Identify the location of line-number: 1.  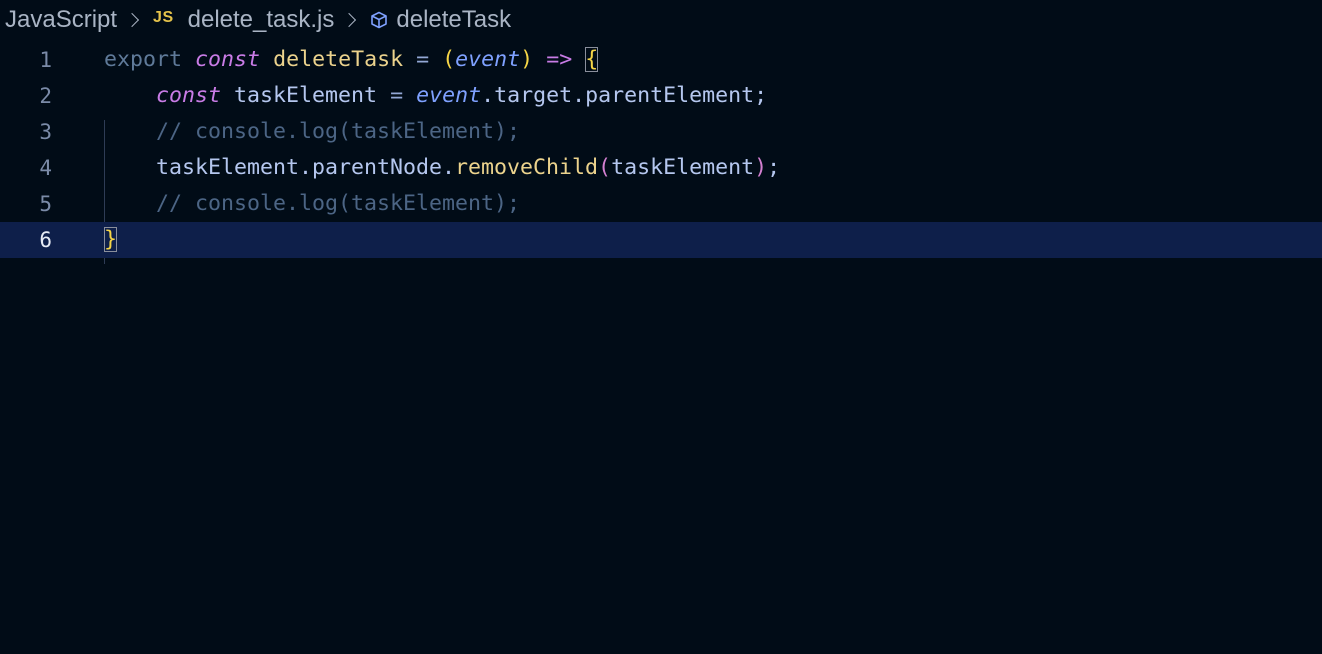
(45, 60).